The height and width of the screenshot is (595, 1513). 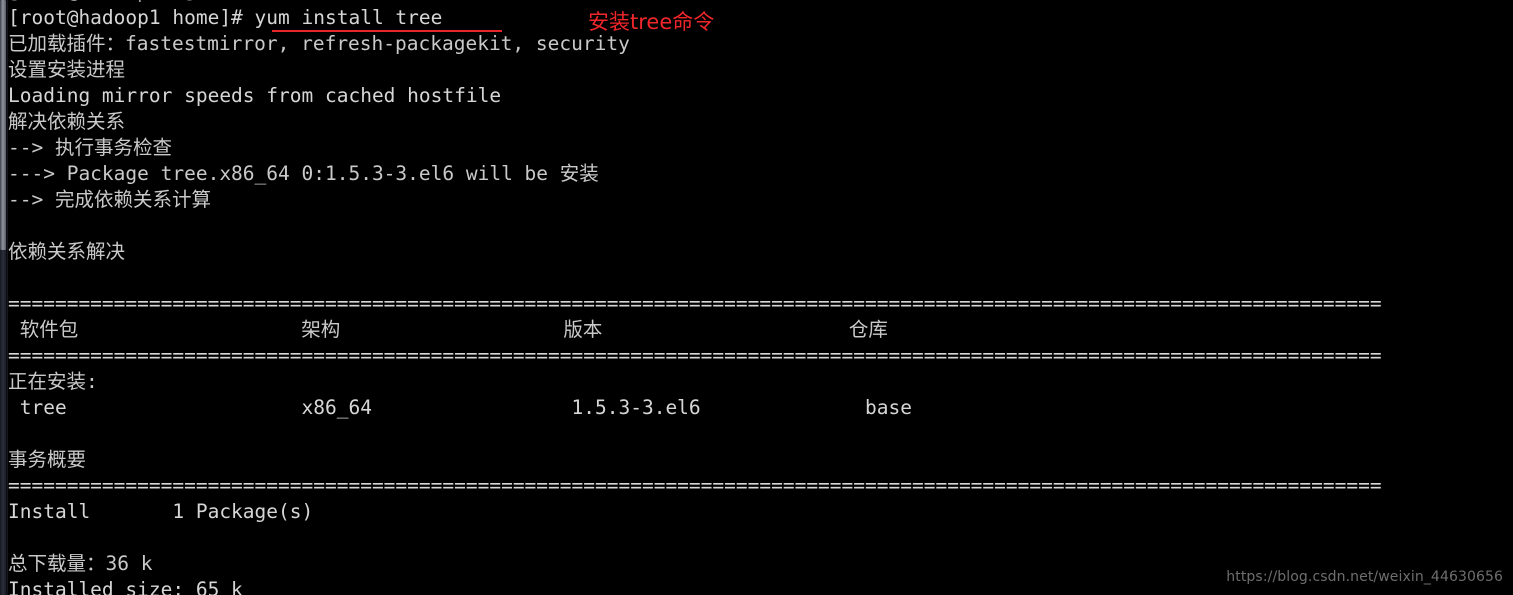 I want to click on annotation-note-label: 安装tree命令, so click(x=651, y=22).